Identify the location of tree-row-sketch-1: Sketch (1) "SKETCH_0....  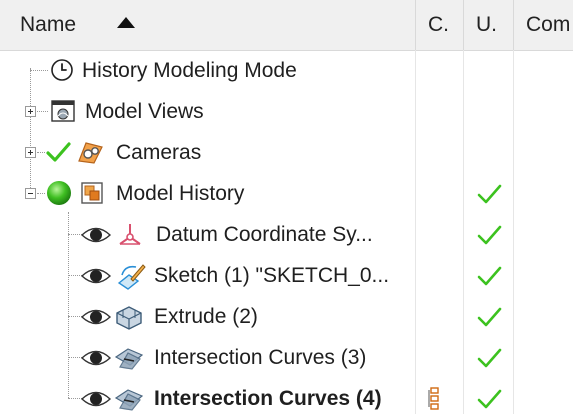
(286, 275).